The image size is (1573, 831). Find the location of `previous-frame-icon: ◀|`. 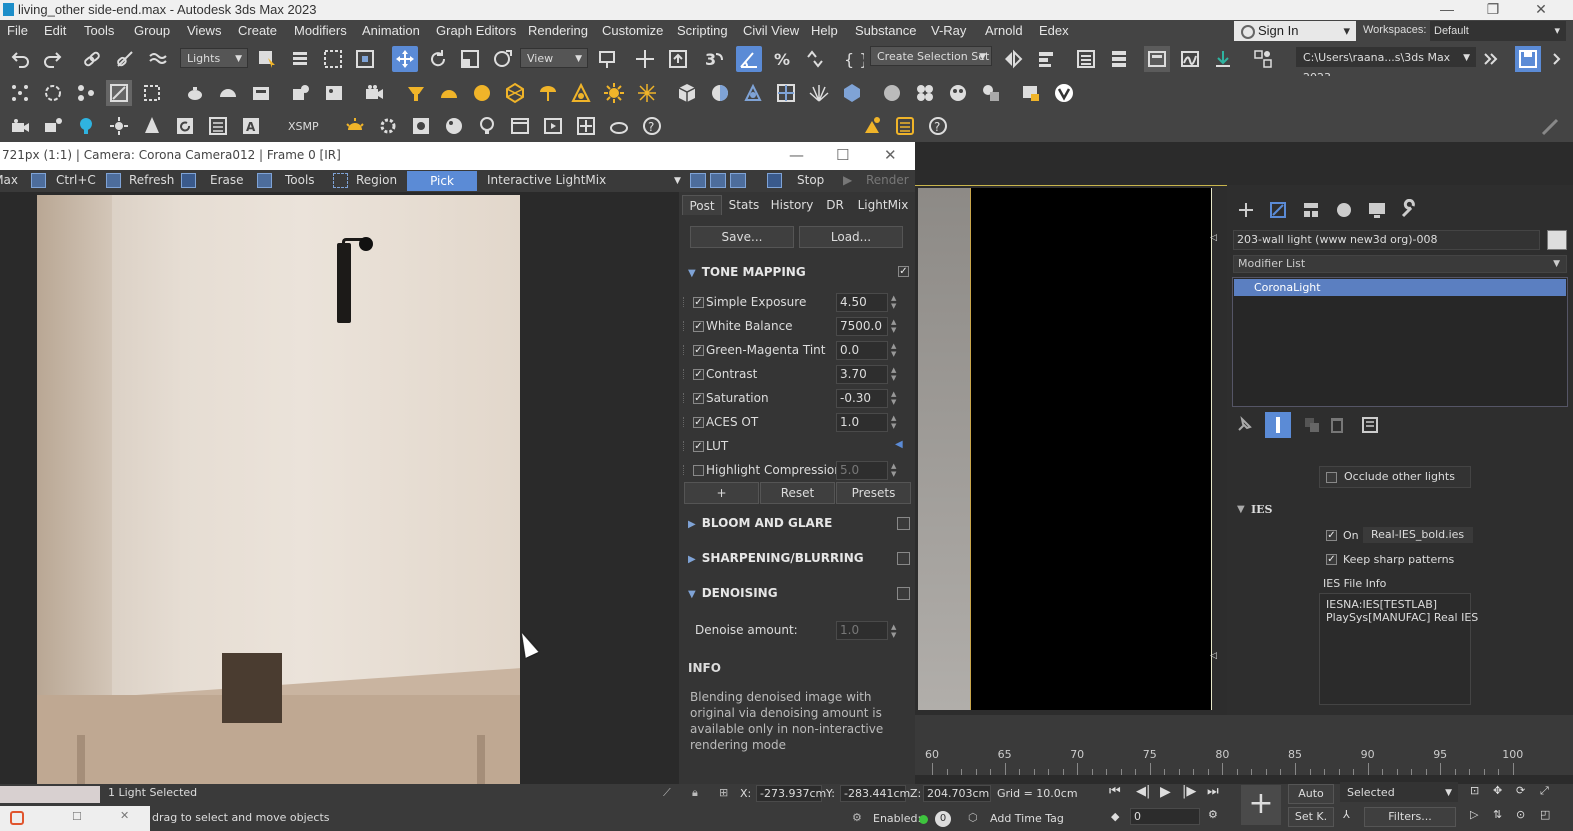

previous-frame-icon: ◀| is located at coordinates (1143, 791).